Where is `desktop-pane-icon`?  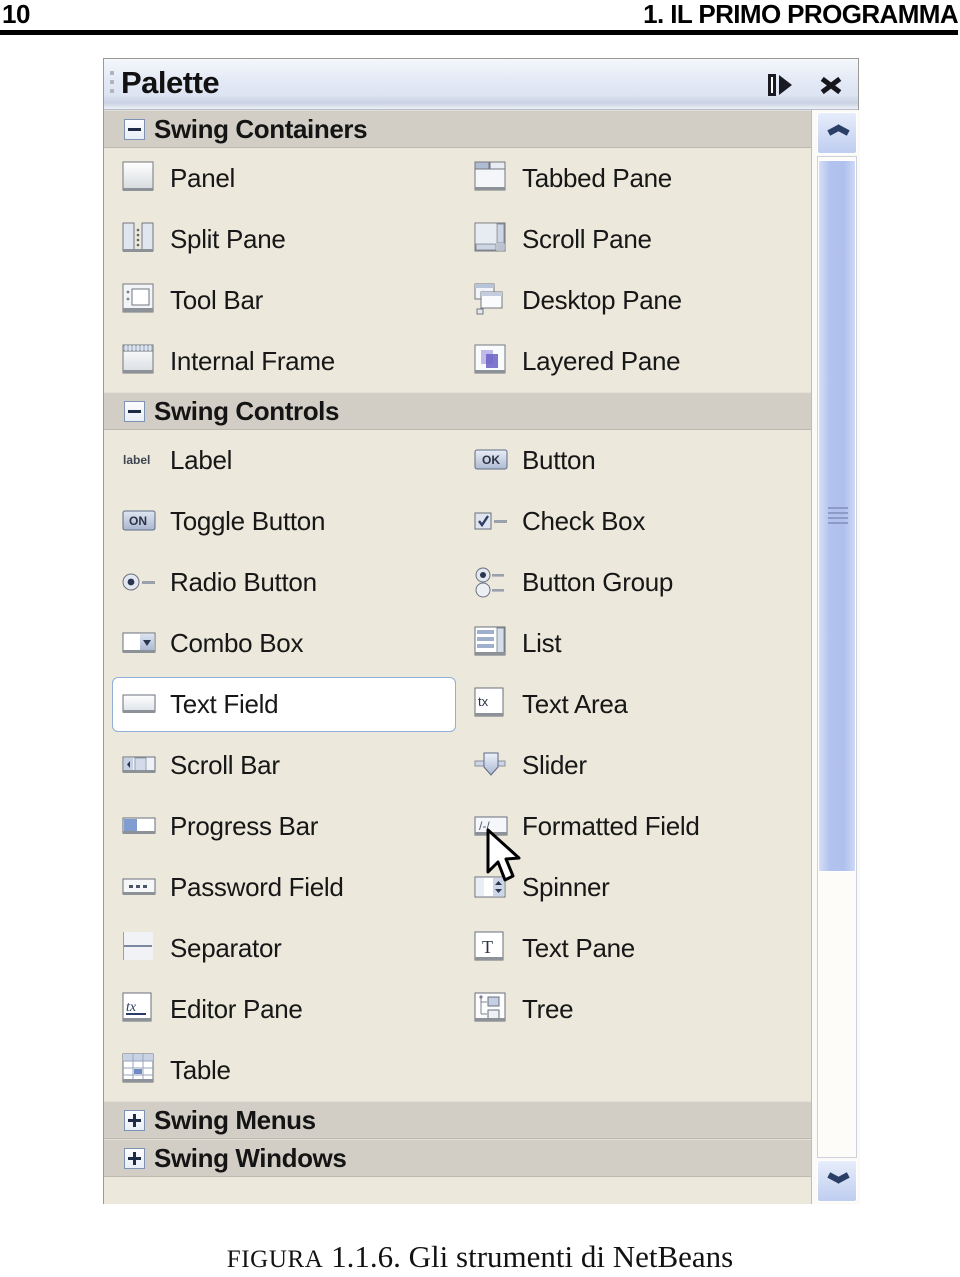 desktop-pane-icon is located at coordinates (492, 300).